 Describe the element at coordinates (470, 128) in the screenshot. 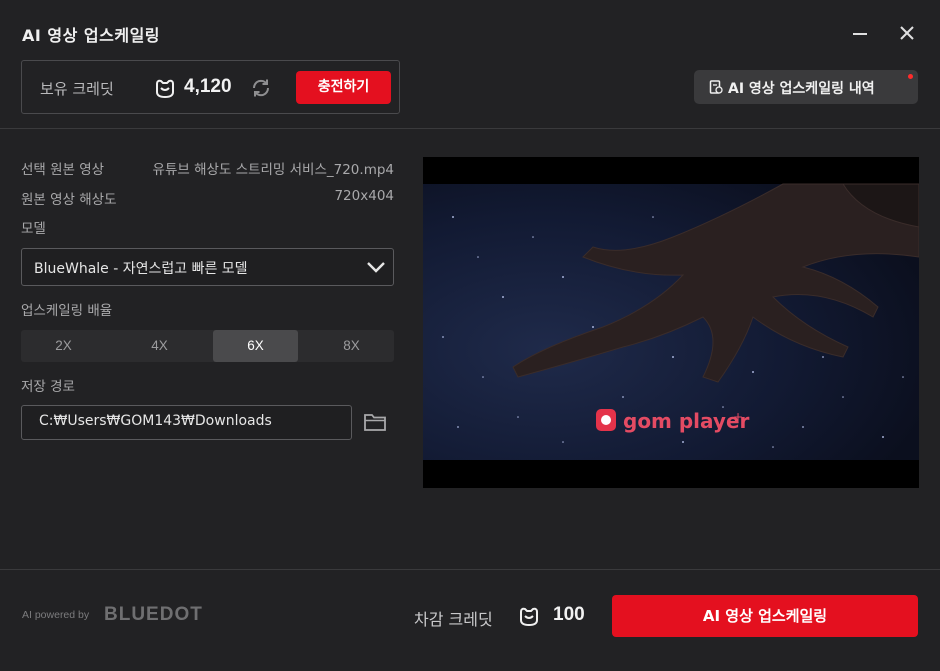

I see `header-divider` at that location.